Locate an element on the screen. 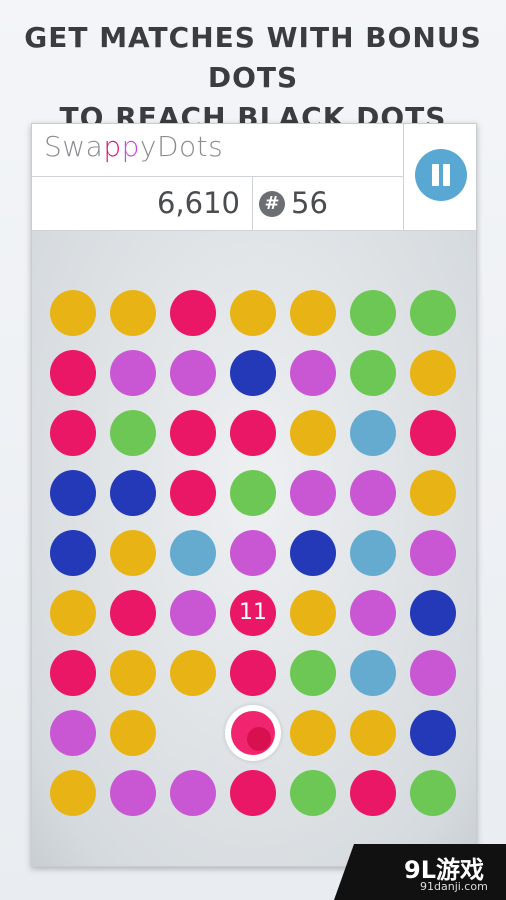 This screenshot has width=506, height=900. hash-icon: # is located at coordinates (272, 204).